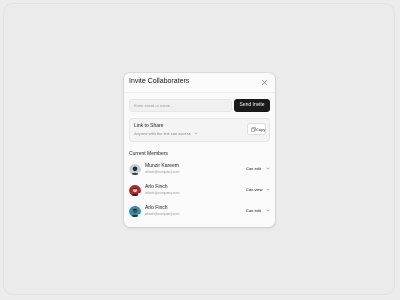 The image size is (400, 300). Describe the element at coordinates (148, 154) in the screenshot. I see `members-heading: Current Members` at that location.